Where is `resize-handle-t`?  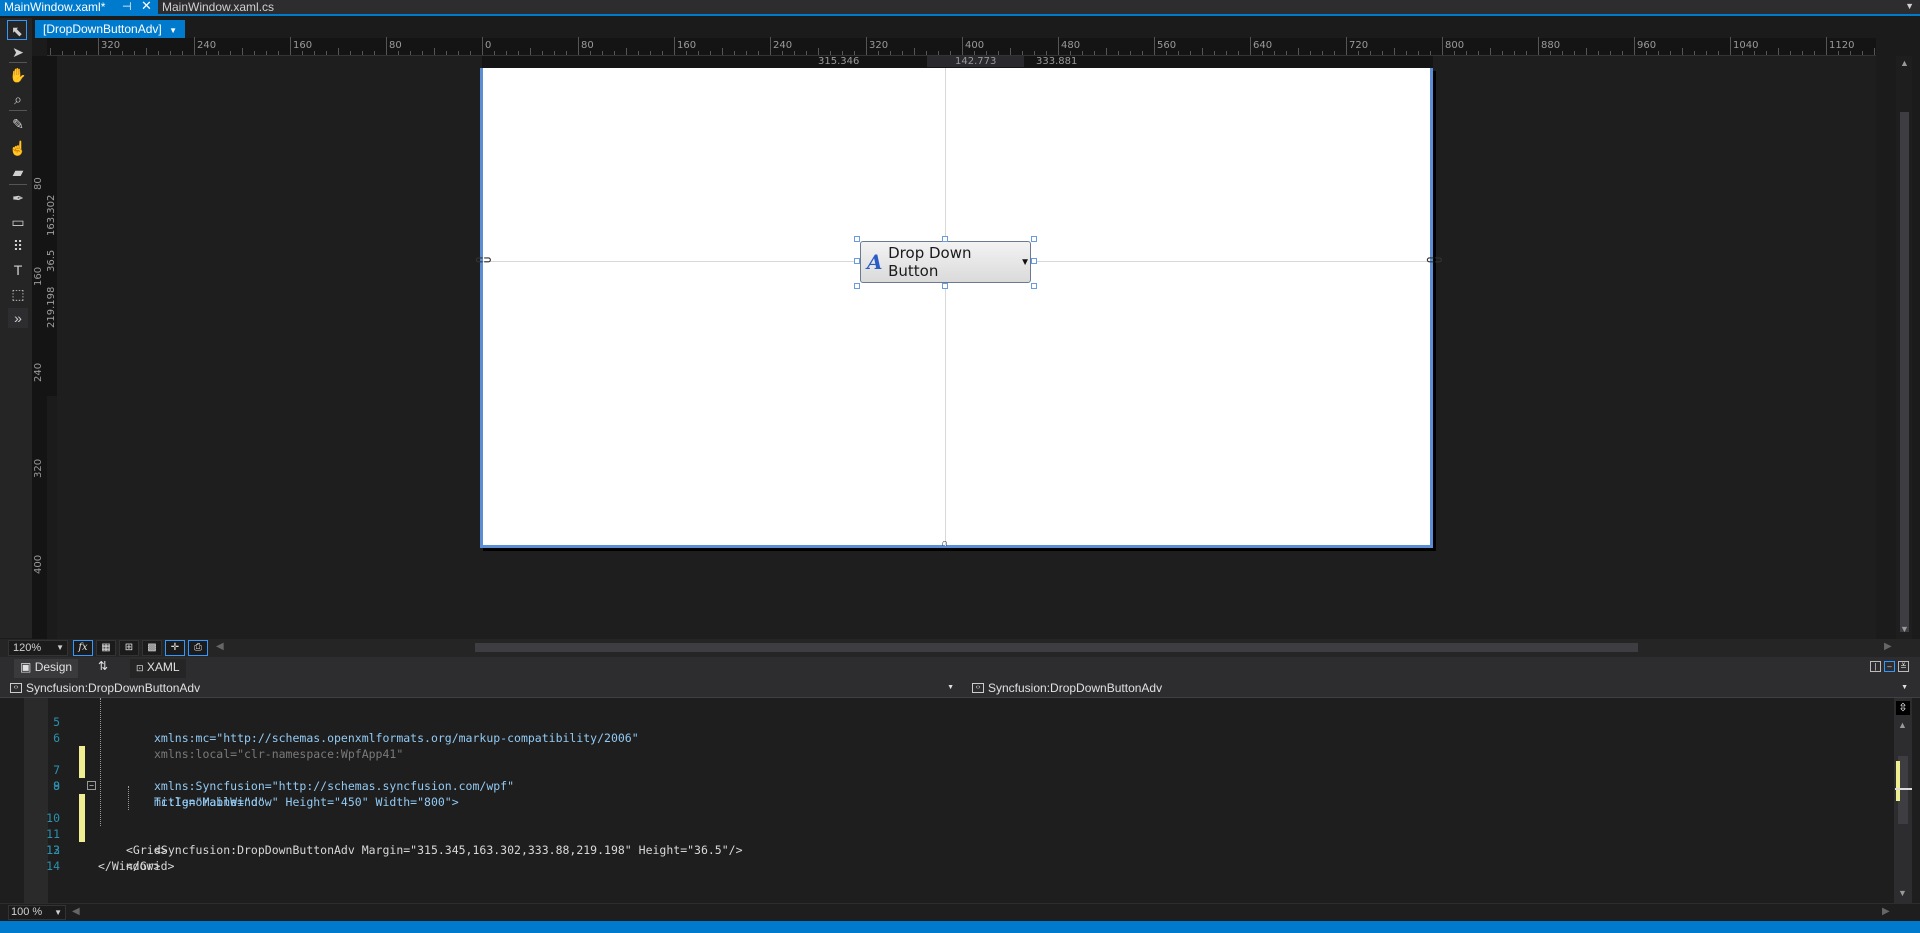
resize-handle-t is located at coordinates (945, 239).